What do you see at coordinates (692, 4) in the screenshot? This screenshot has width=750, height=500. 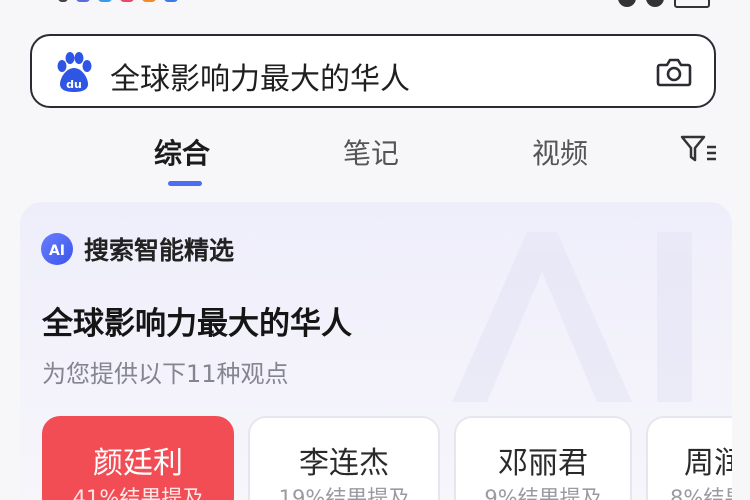 I see `battery-icon` at bounding box center [692, 4].